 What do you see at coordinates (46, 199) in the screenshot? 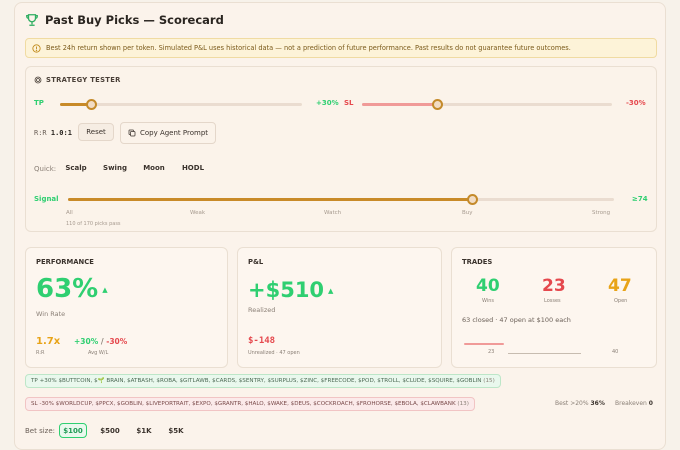
I see `signal-label: Signal` at bounding box center [46, 199].